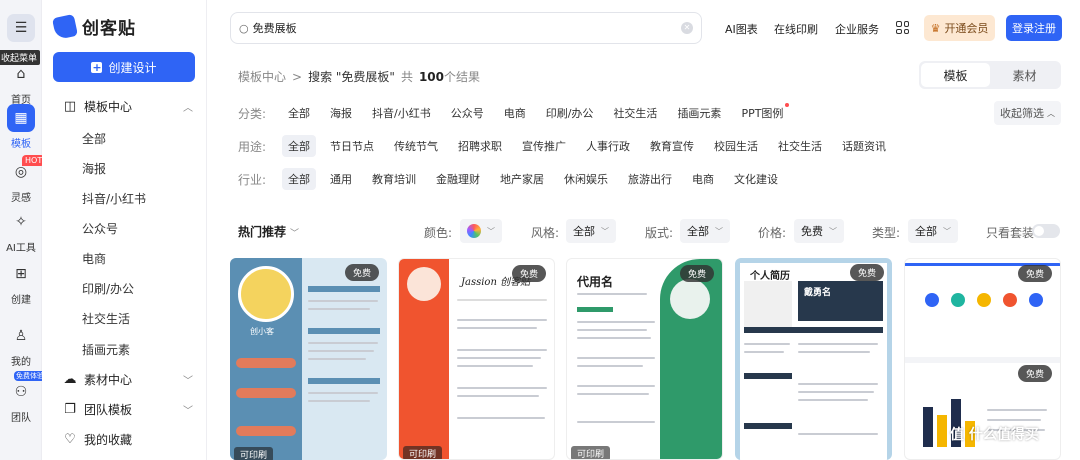 The width and height of the screenshot is (1080, 460). I want to click on link-enterprise: 企业服务, so click(857, 29).